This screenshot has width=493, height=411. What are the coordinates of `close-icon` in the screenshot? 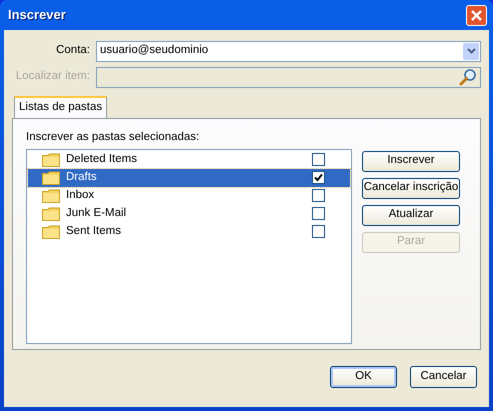 It's located at (476, 15).